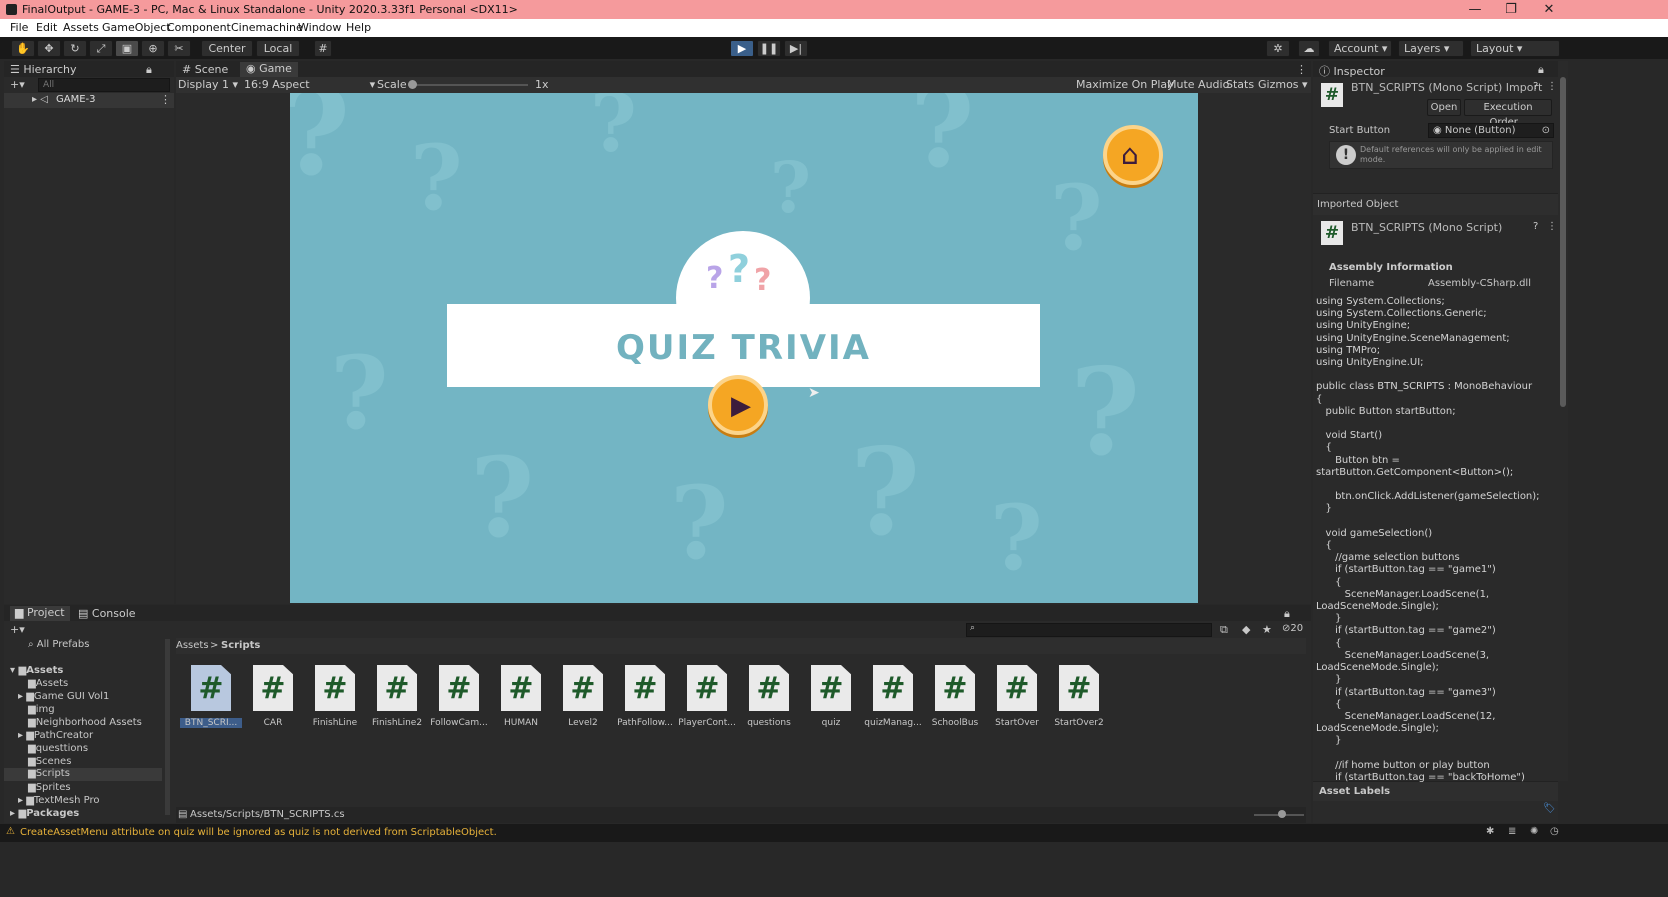 The width and height of the screenshot is (1668, 897). Describe the element at coordinates (40, 613) in the screenshot. I see `tab-project: ▆ Project` at that location.